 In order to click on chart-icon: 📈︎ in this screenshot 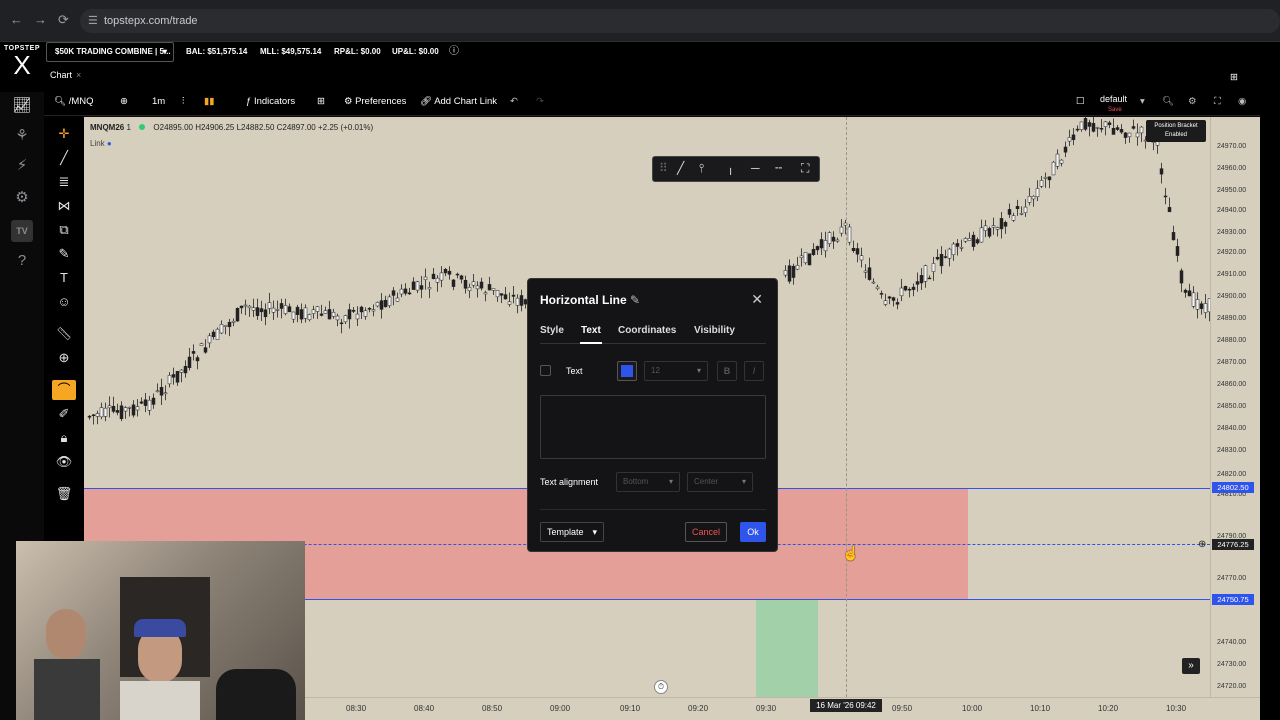, I will do `click(22, 107)`.